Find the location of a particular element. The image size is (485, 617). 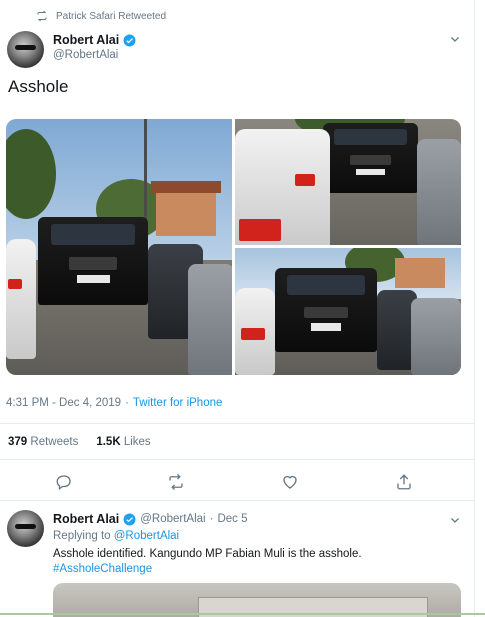

share-icon is located at coordinates (404, 482).